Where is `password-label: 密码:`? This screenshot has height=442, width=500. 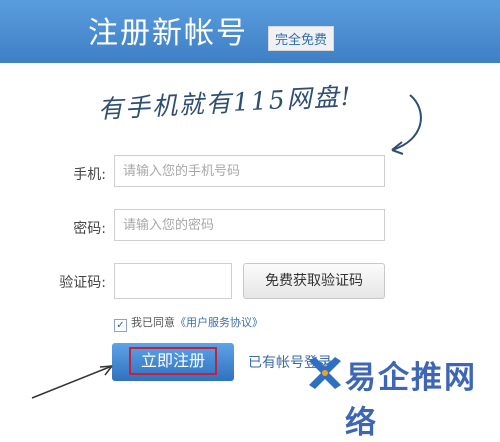 password-label: 密码: is located at coordinates (89, 229).